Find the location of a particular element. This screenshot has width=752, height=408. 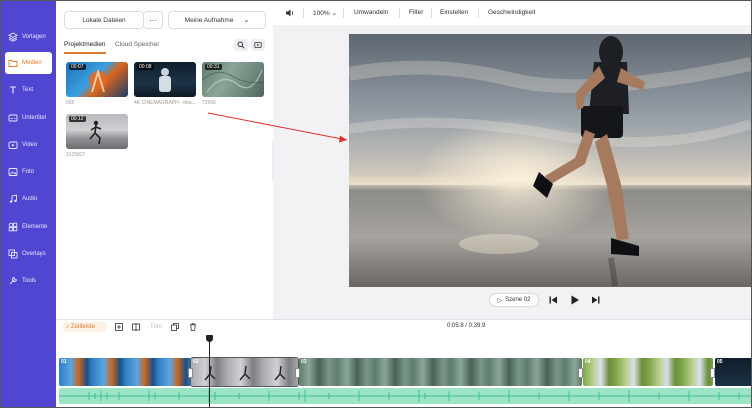

timeline-clip-3: 03 is located at coordinates (440, 372).